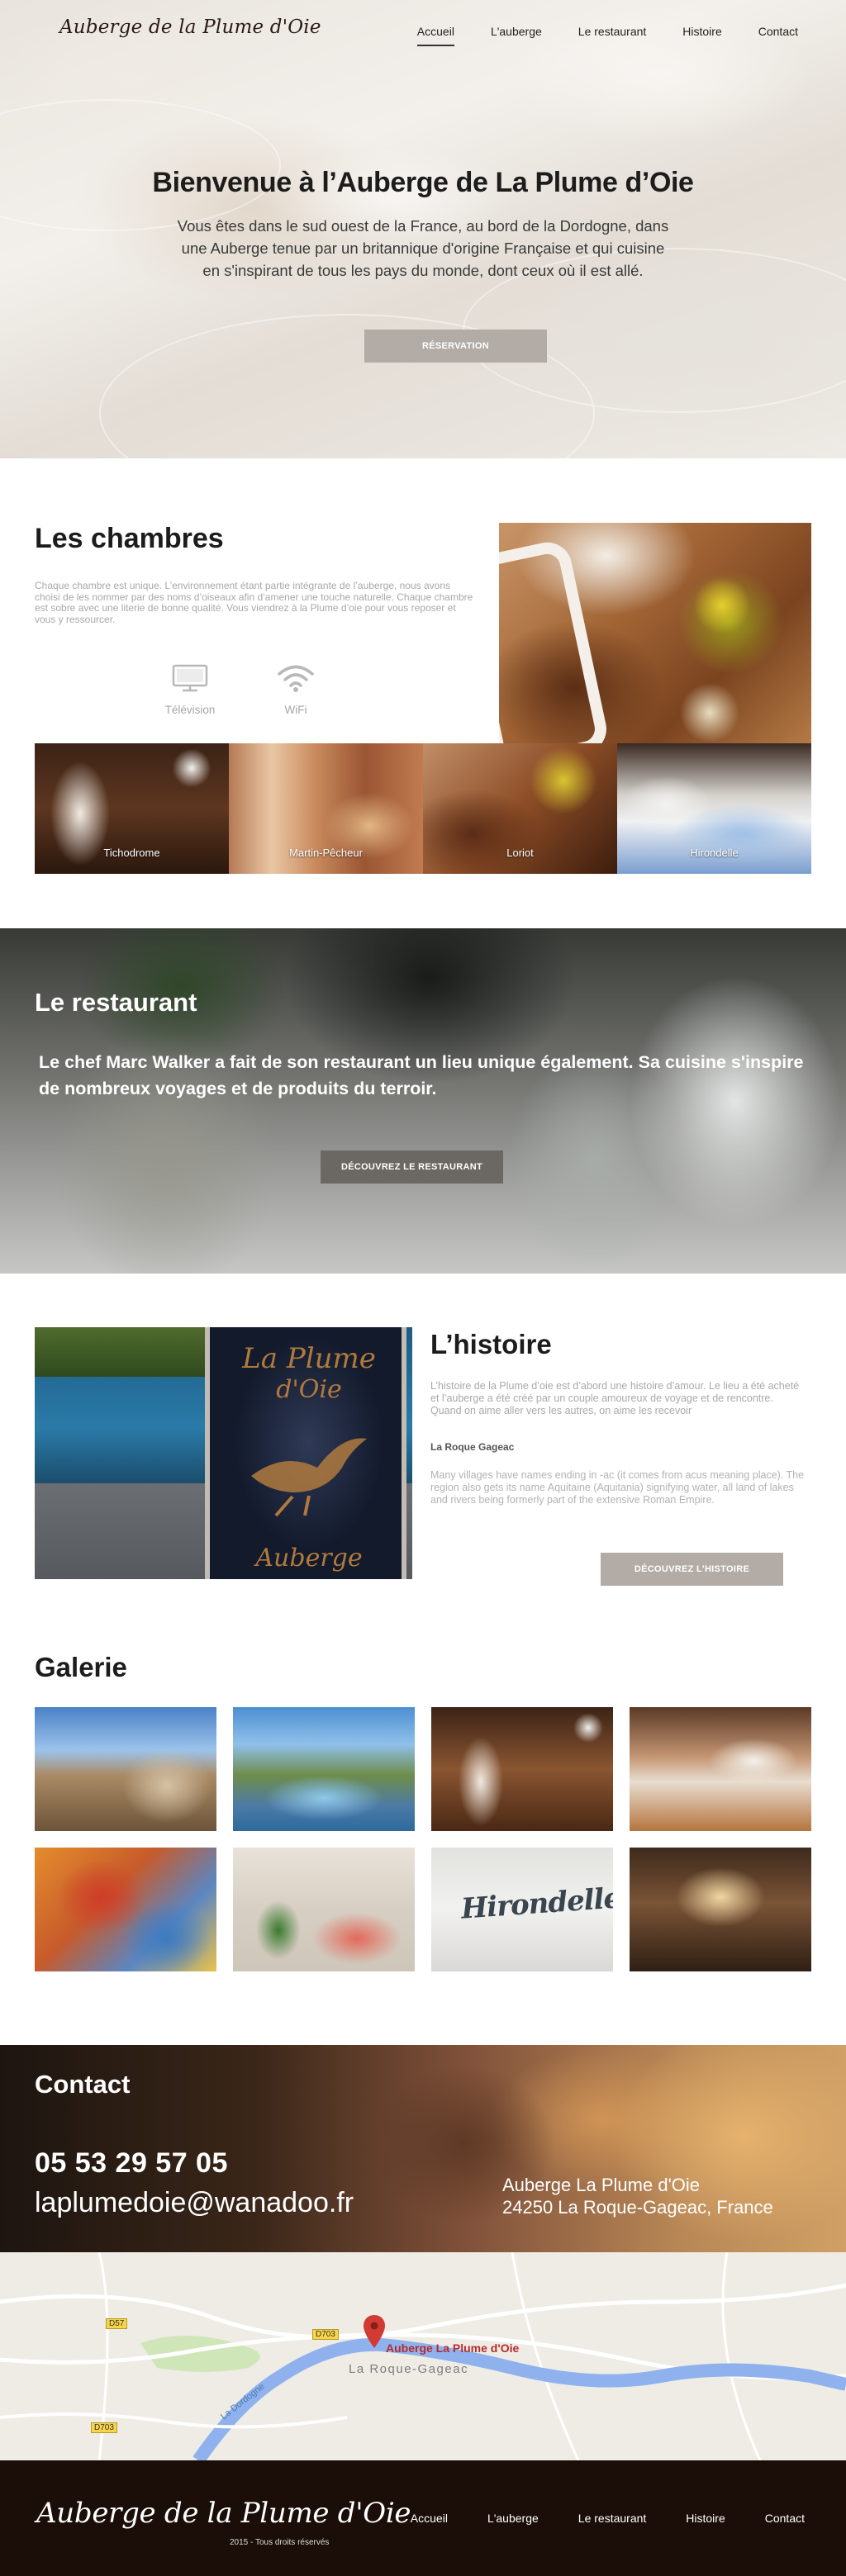 The height and width of the screenshot is (2576, 846). I want to click on footer-nav-restaurant: Le restaurant, so click(612, 2518).